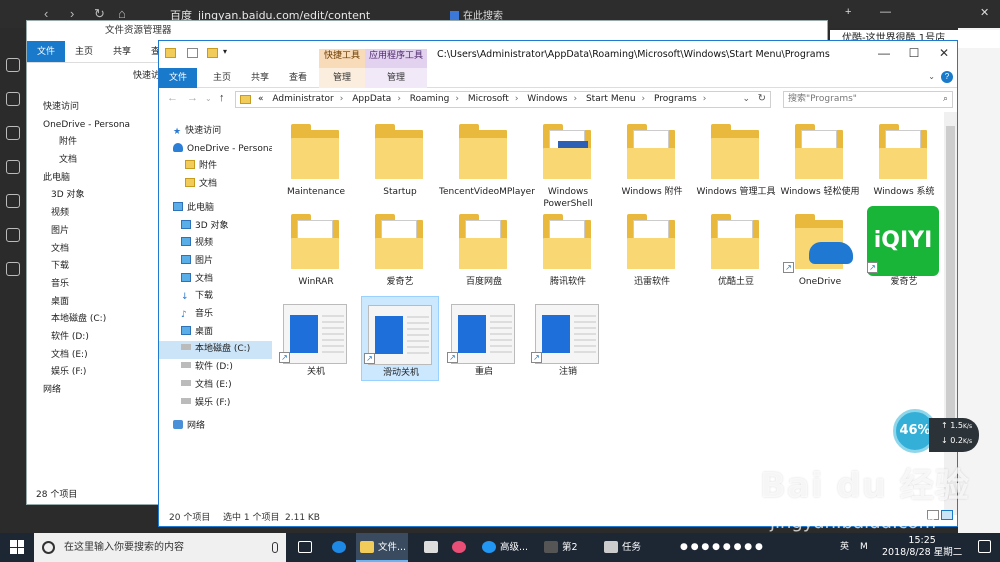  Describe the element at coordinates (215, 315) in the screenshot. I see `nav-item: ♪ 音乐` at that location.